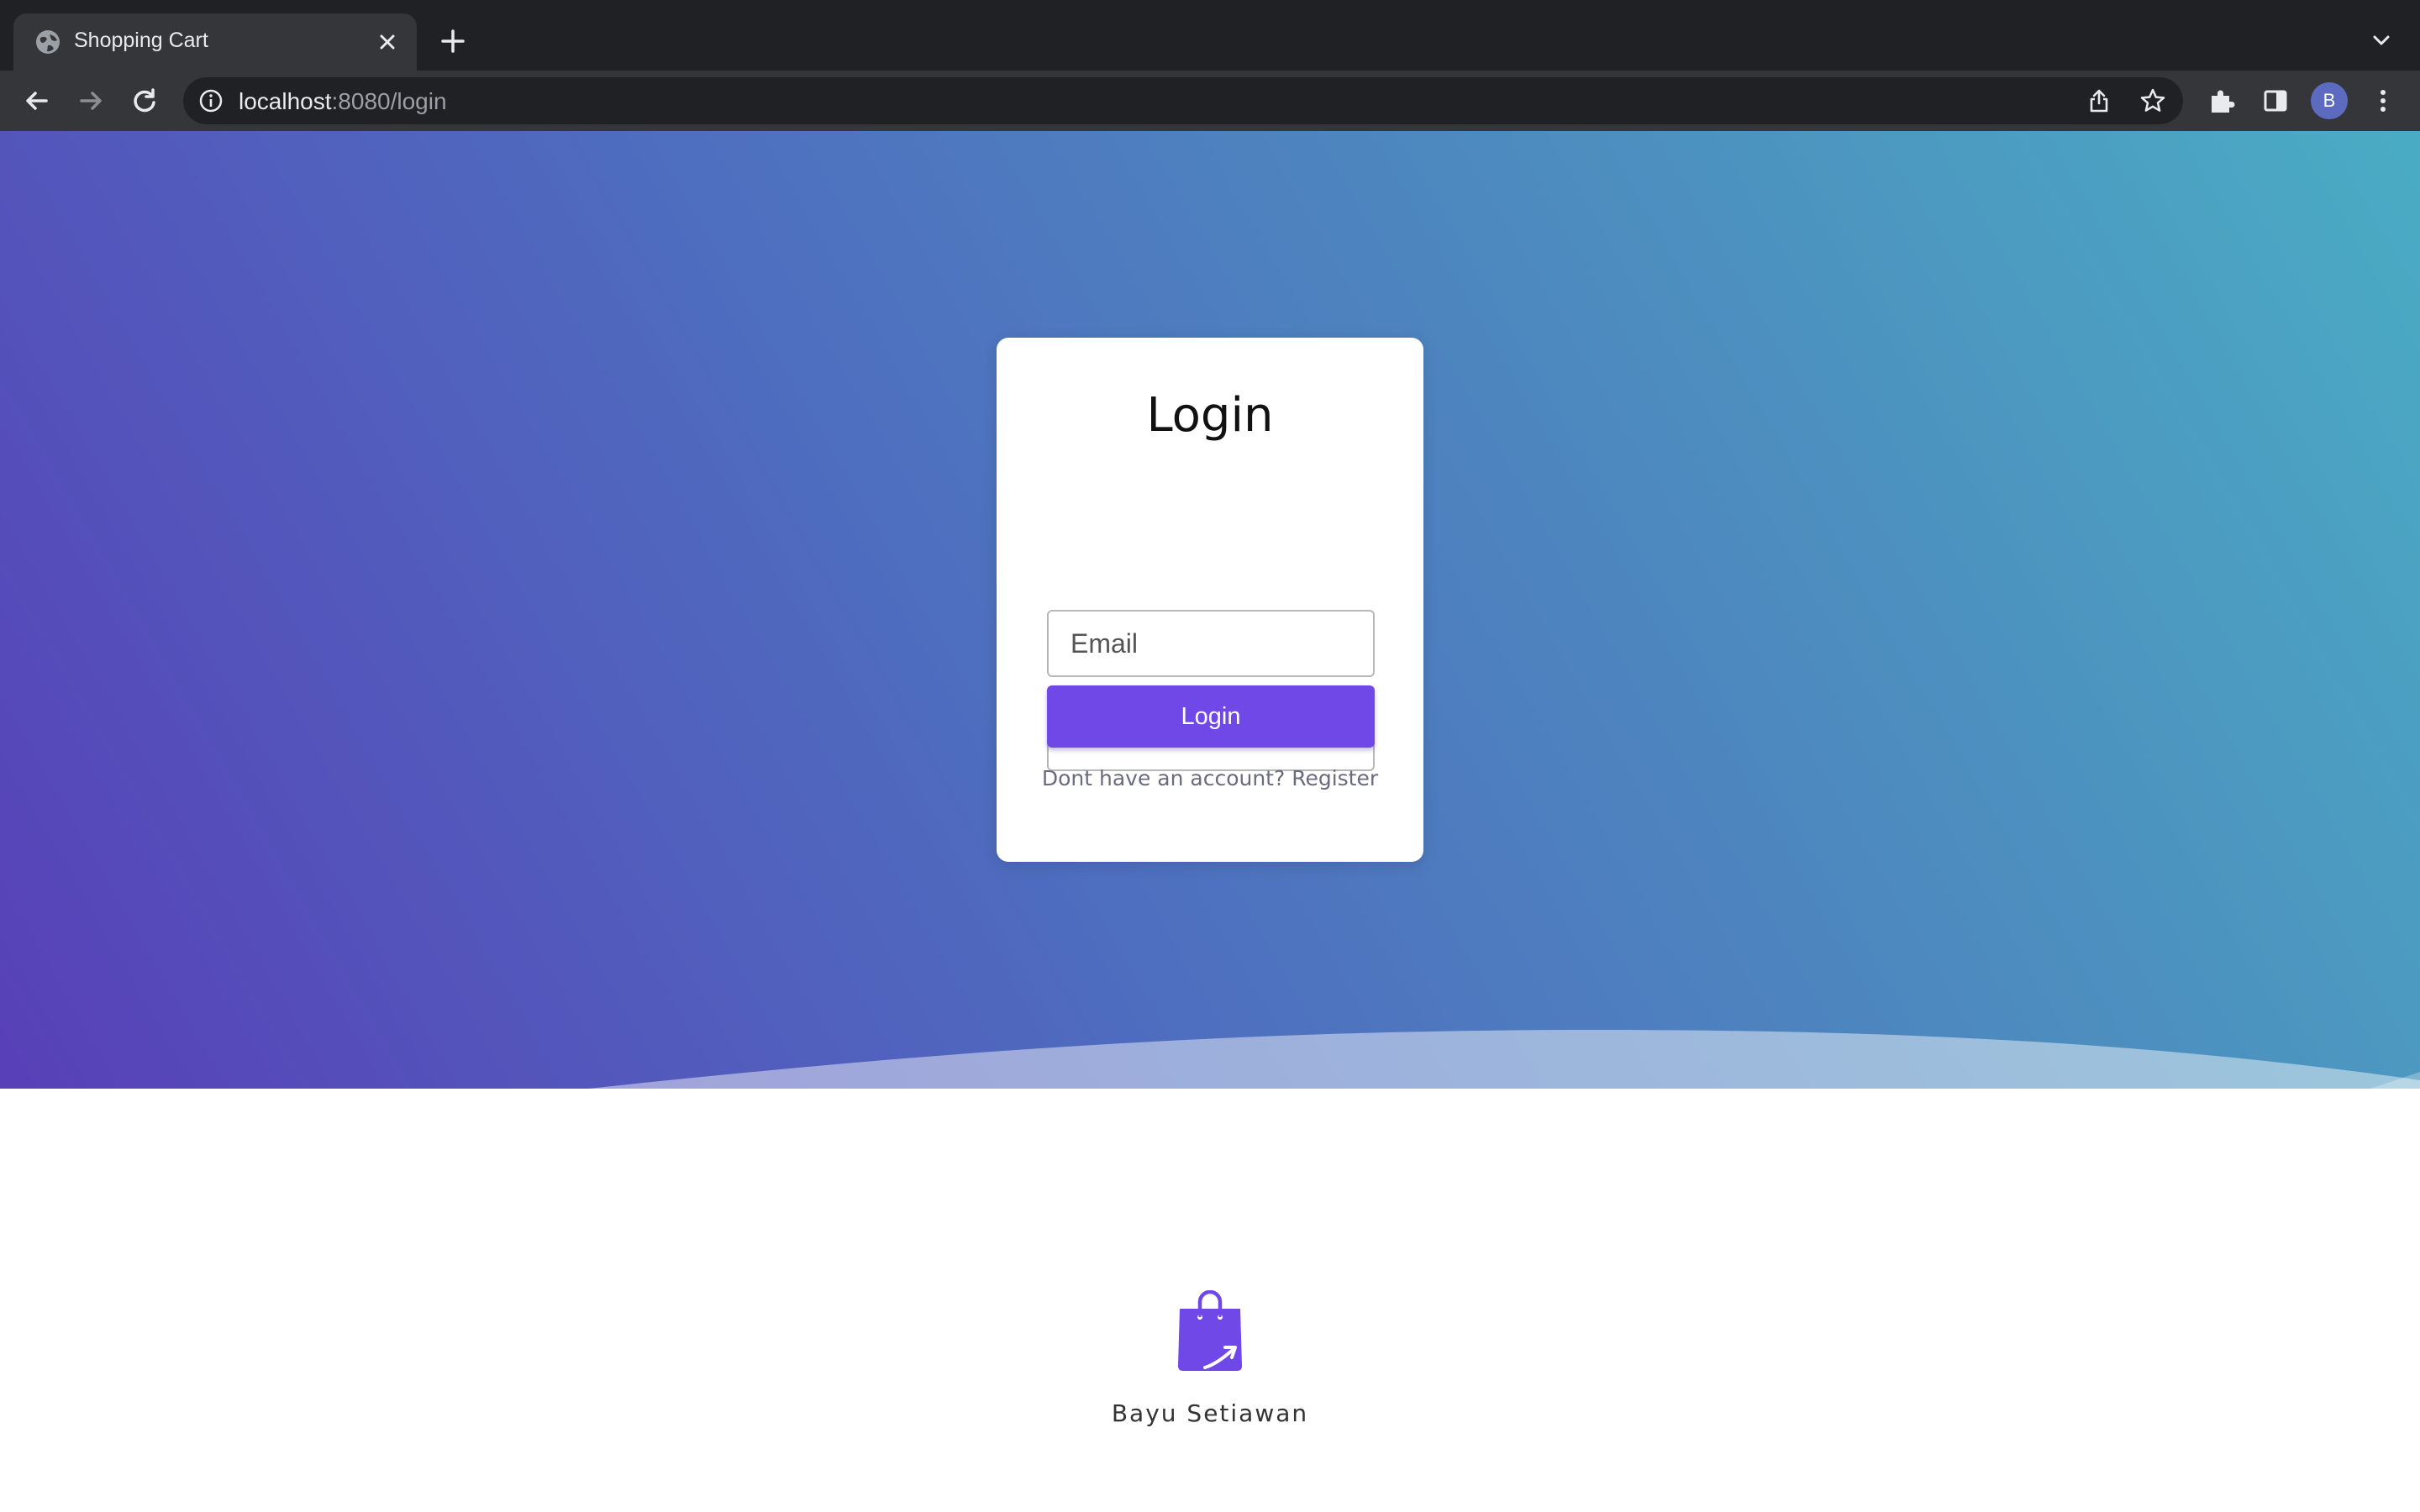 The image size is (2420, 1512). Describe the element at coordinates (285, 101) in the screenshot. I see `url-host: localhost` at that location.